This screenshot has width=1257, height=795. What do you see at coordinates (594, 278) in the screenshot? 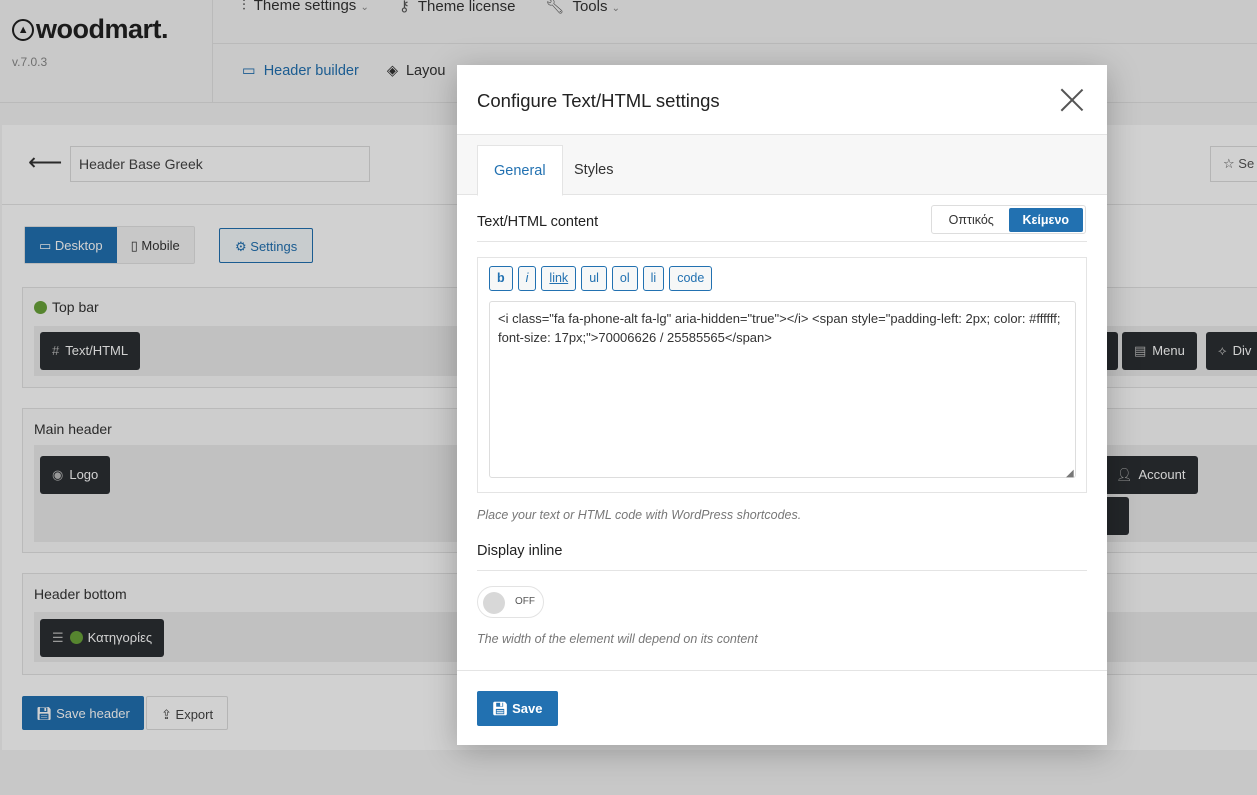
I see `quicktag-ul-button: ul` at bounding box center [594, 278].